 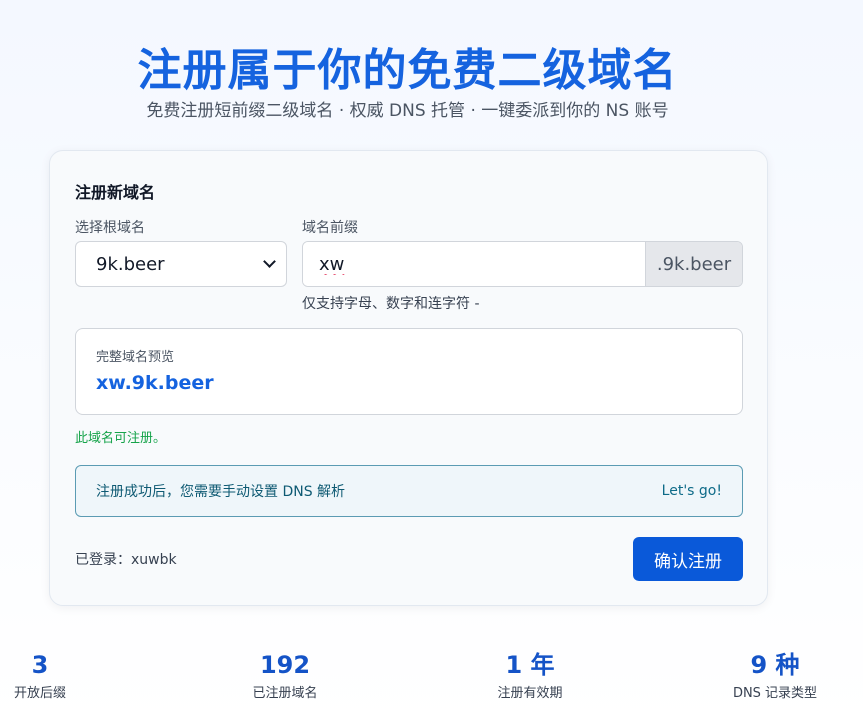 What do you see at coordinates (530, 665) in the screenshot?
I see `stat-value: 1 年` at bounding box center [530, 665].